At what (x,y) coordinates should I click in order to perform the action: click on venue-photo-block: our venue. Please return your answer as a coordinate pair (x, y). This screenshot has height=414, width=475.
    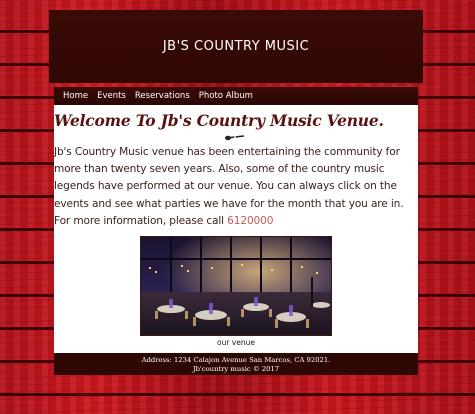
    Looking at the image, I should click on (236, 294).